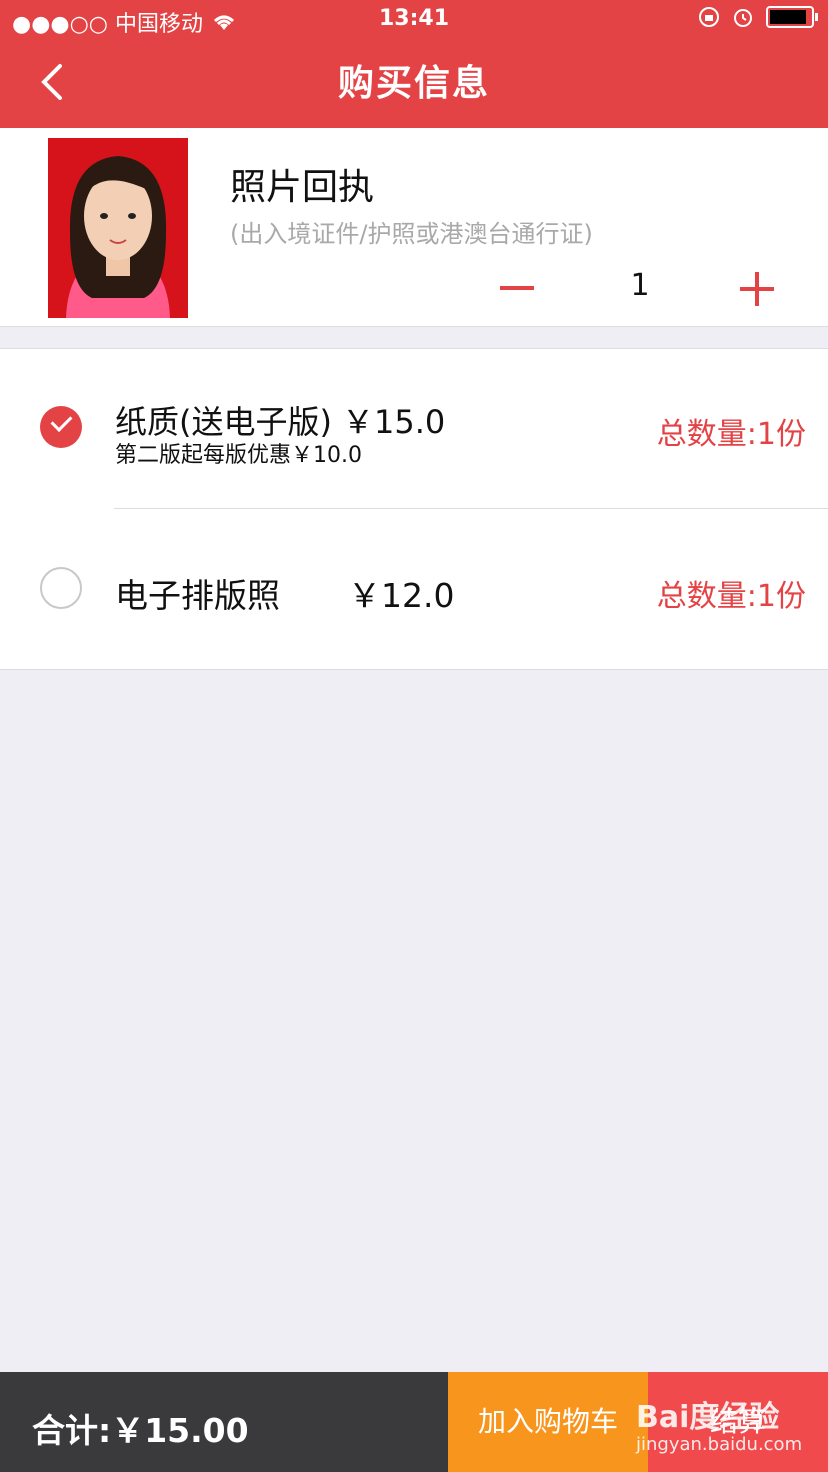  What do you see at coordinates (548, 1422) in the screenshot?
I see `add-to-cart-button: 加入购物车` at bounding box center [548, 1422].